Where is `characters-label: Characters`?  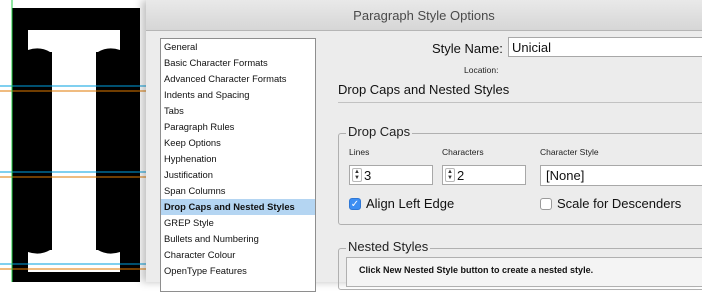
characters-label: Characters is located at coordinates (463, 152).